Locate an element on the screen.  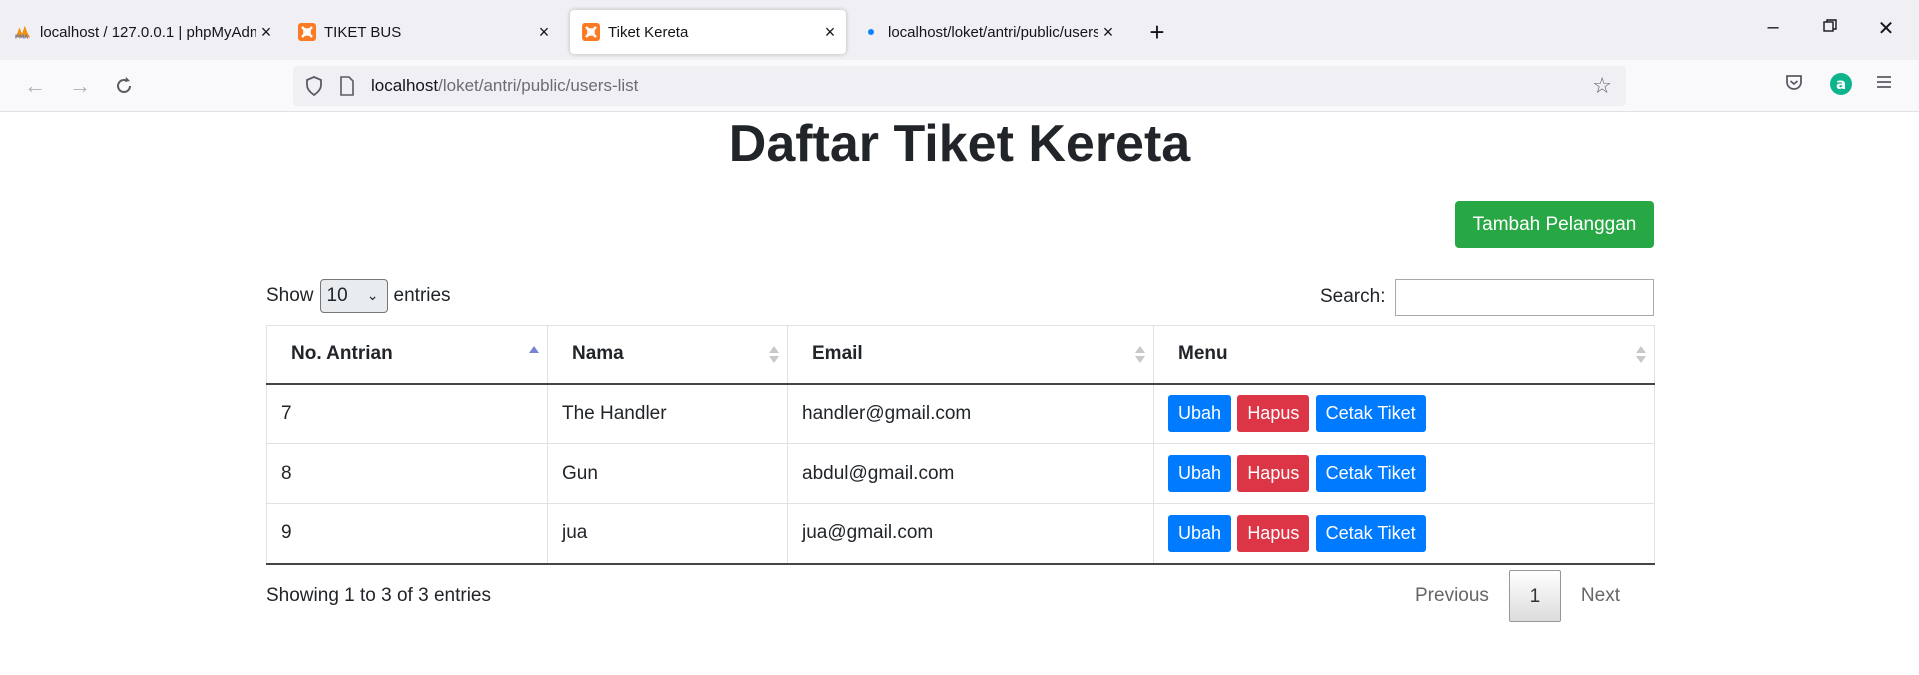
tab-tiket-kereta: Tiket Kereta × is located at coordinates (708, 32).